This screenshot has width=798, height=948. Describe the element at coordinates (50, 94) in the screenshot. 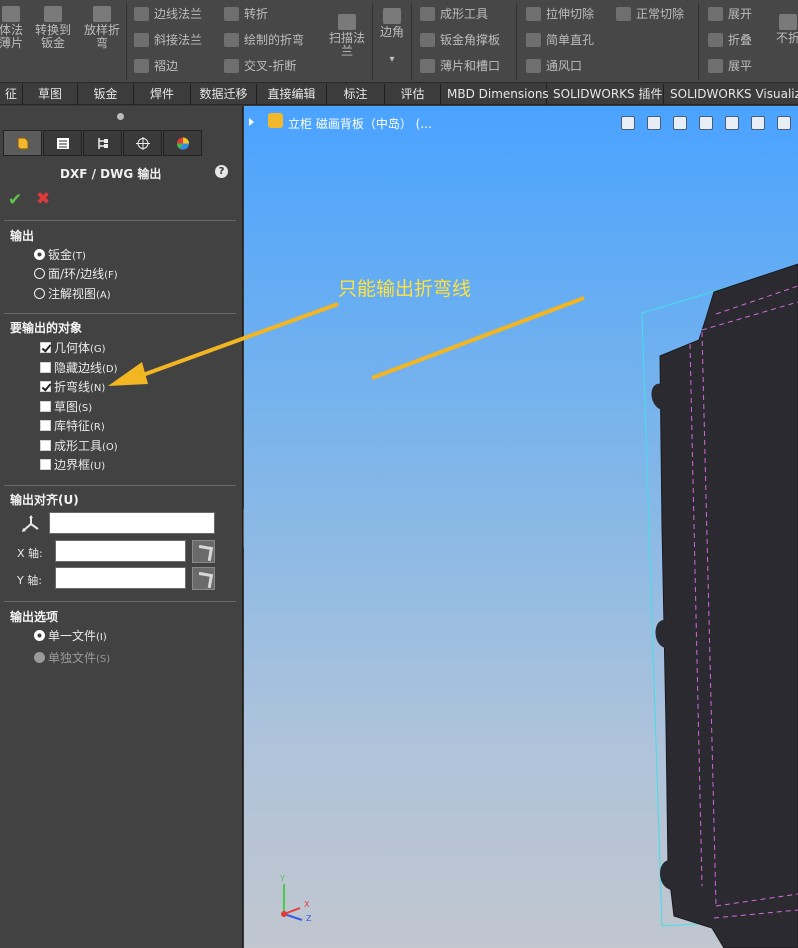

I see `tab-sketch: 草图` at that location.